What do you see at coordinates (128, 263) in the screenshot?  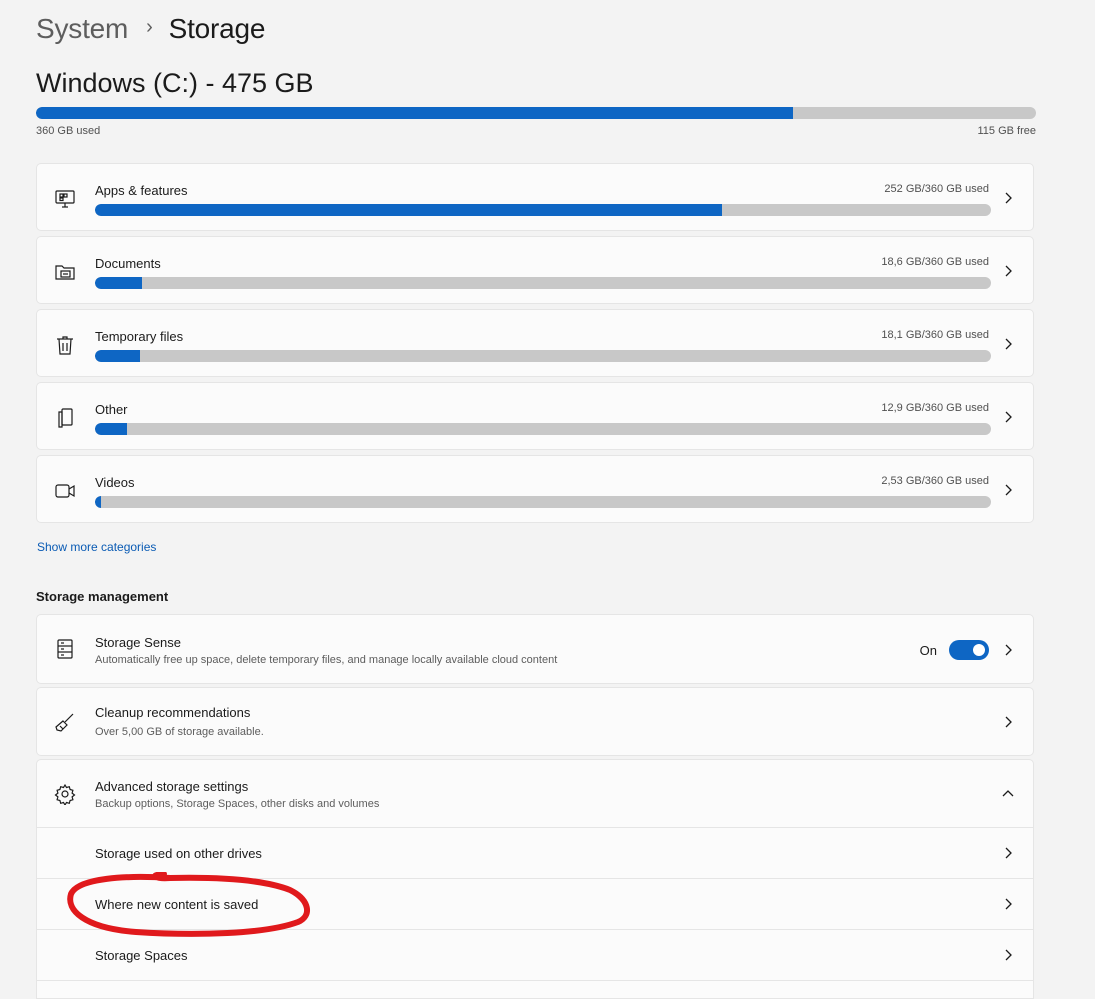 I see `category-label: Documents` at bounding box center [128, 263].